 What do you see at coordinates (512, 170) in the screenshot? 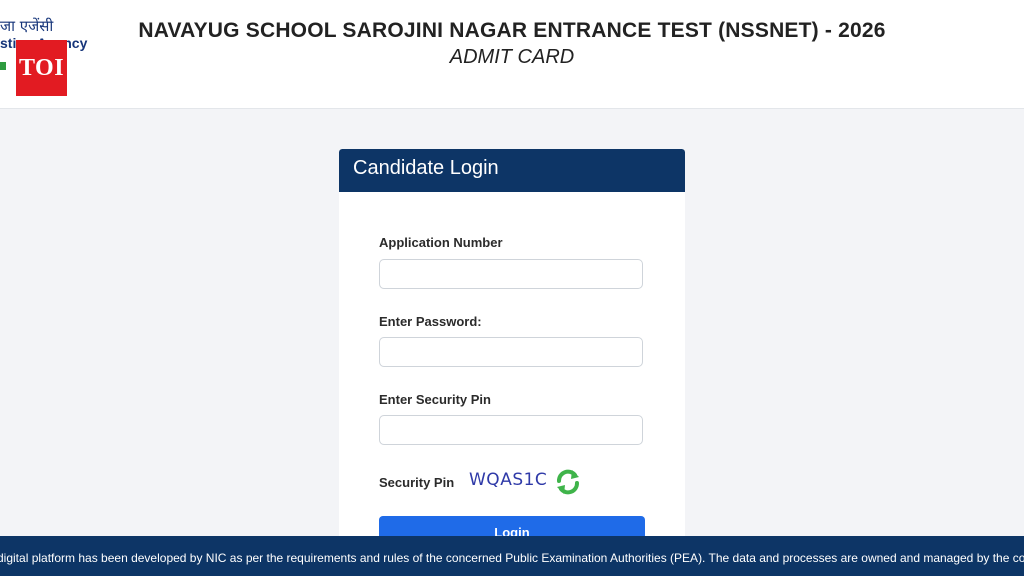
I see `login-card-header: Candidate Login` at bounding box center [512, 170].